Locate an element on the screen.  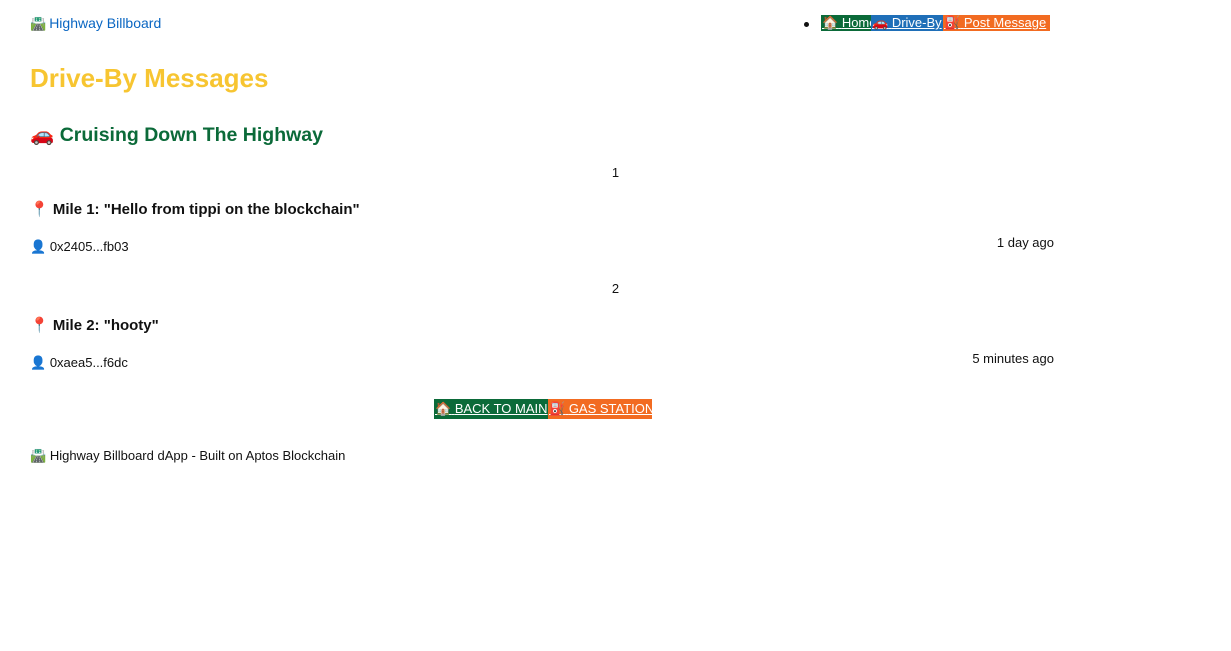
action-bar: 🏠 BACK TO MAIN ⛽ GAS STATION is located at coordinates (544, 409).